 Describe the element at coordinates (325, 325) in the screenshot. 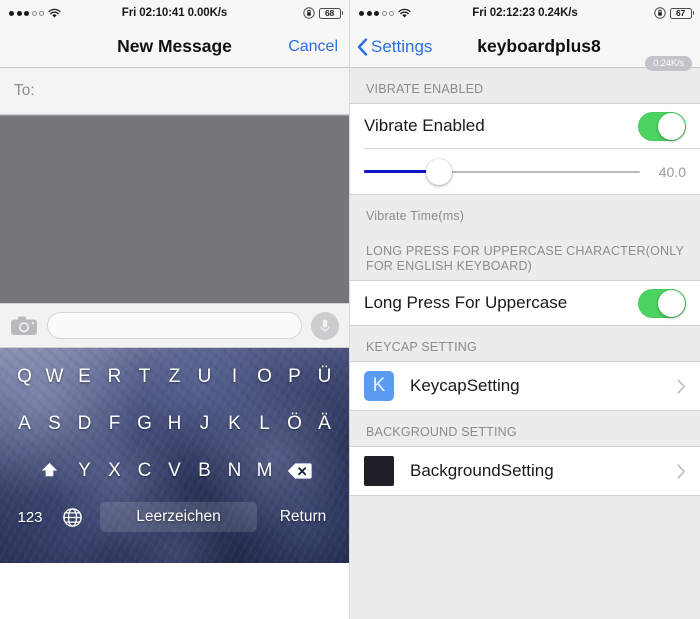

I see `microphone-icon` at that location.